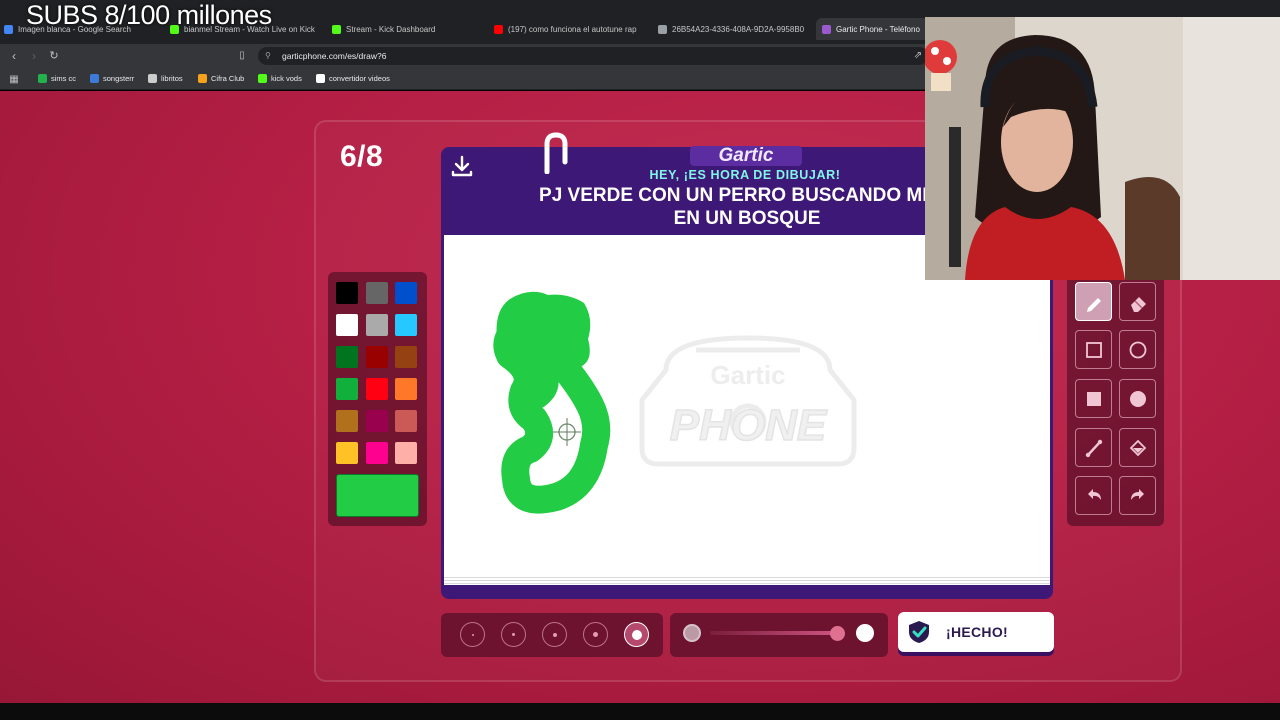  What do you see at coordinates (34, 56) in the screenshot?
I see `forward-icon: ›` at bounding box center [34, 56].